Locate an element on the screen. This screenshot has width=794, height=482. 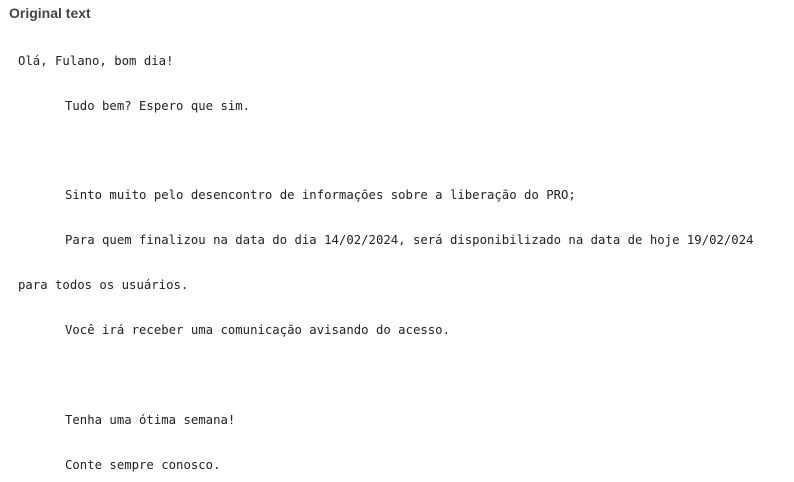
message-line: para todos os usuários. is located at coordinates (103, 285).